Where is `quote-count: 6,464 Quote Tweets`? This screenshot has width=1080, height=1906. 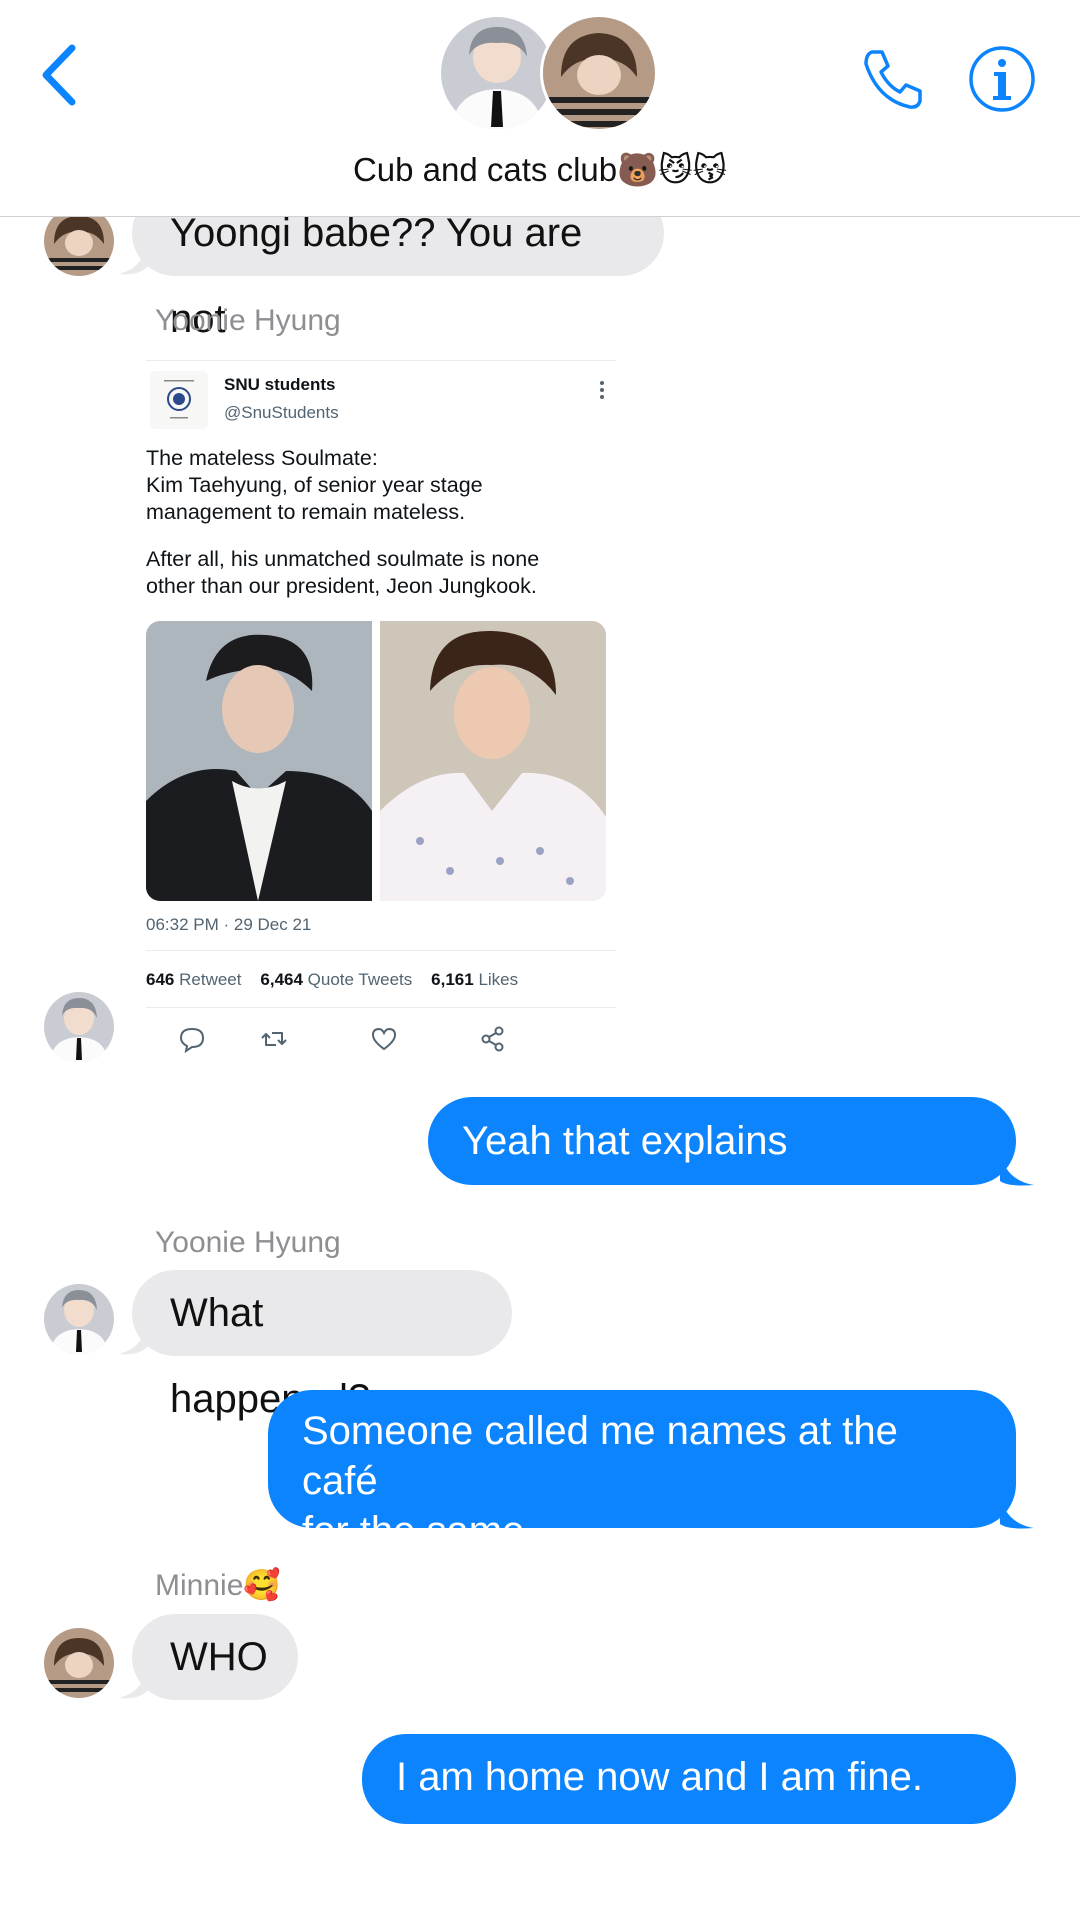 quote-count: 6,464 Quote Tweets is located at coordinates (336, 979).